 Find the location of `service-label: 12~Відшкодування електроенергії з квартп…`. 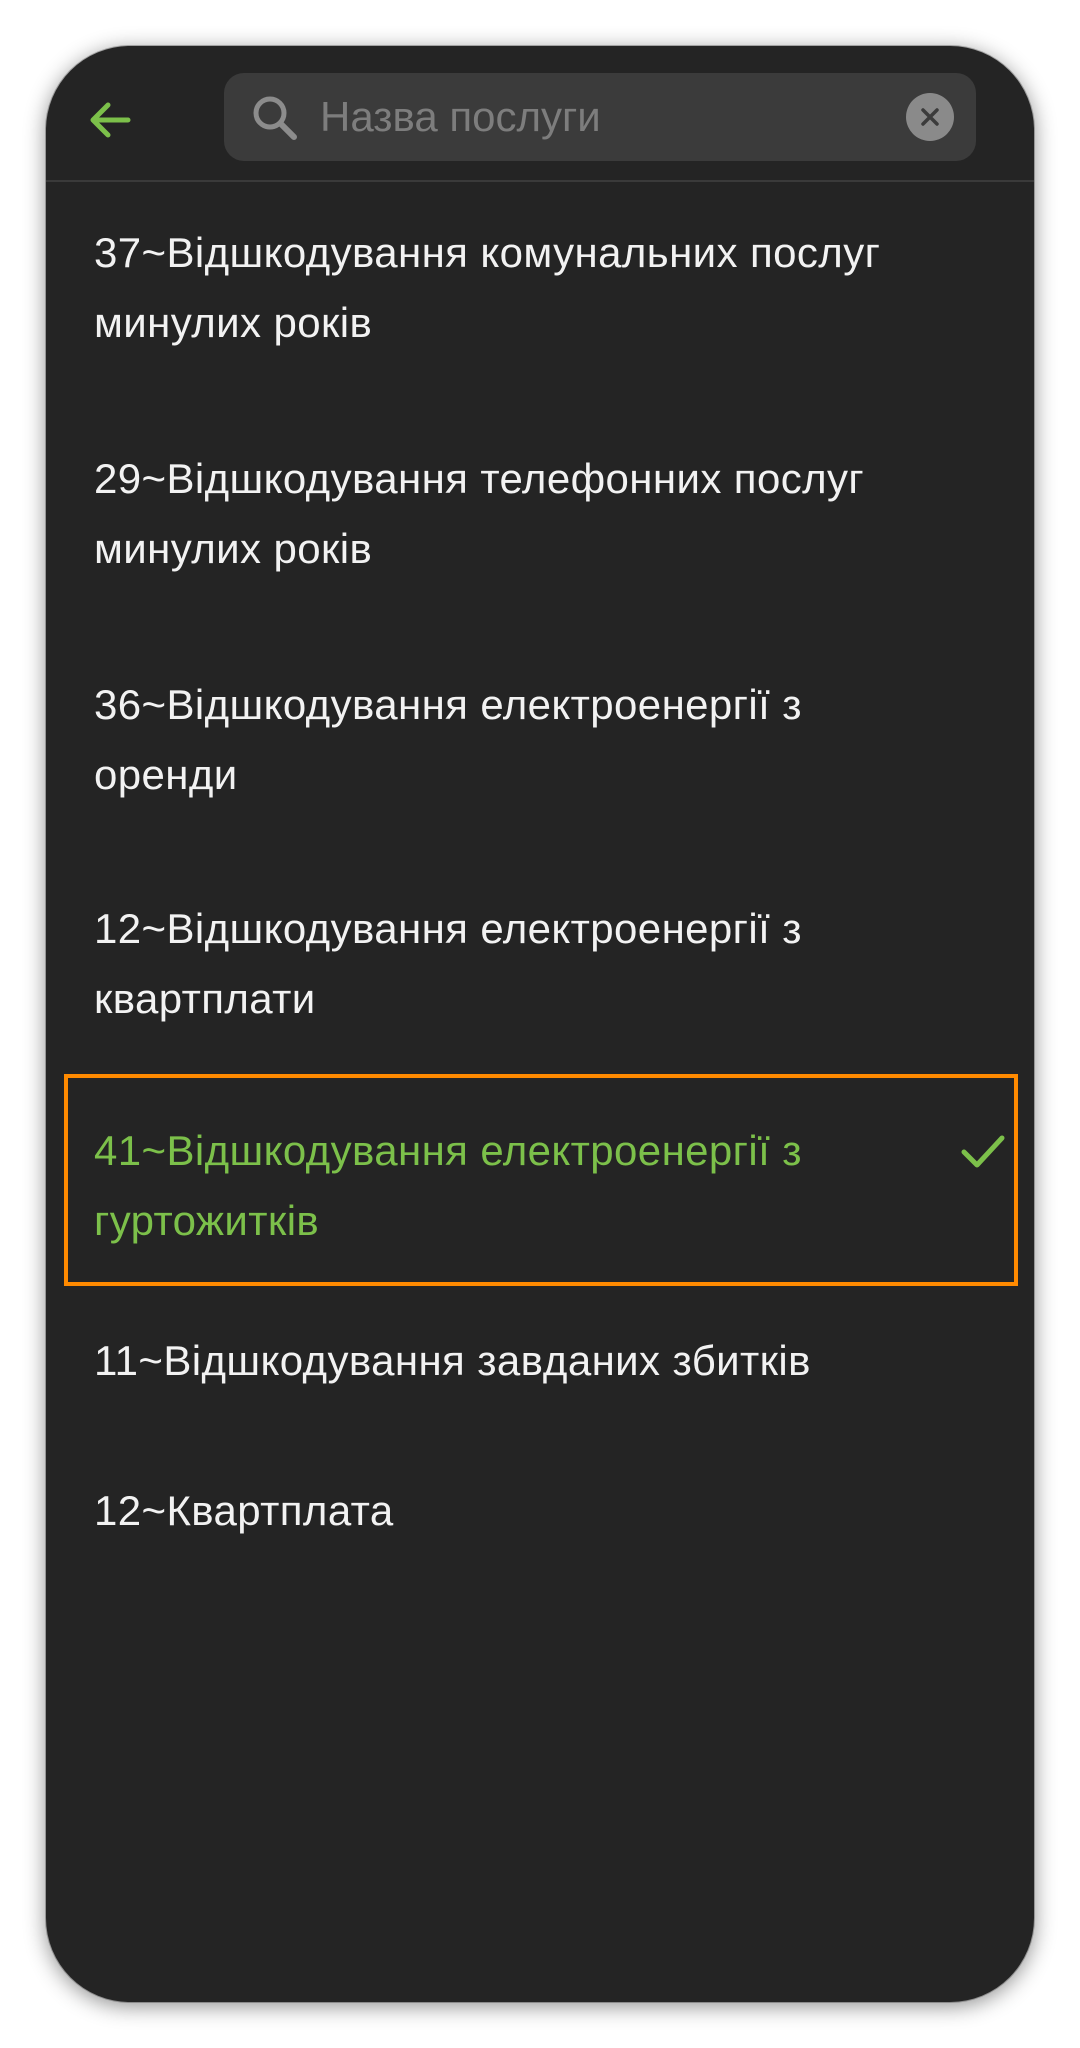

service-label: 12~Відшкодування електроенергії з квартп… is located at coordinates (448, 963).